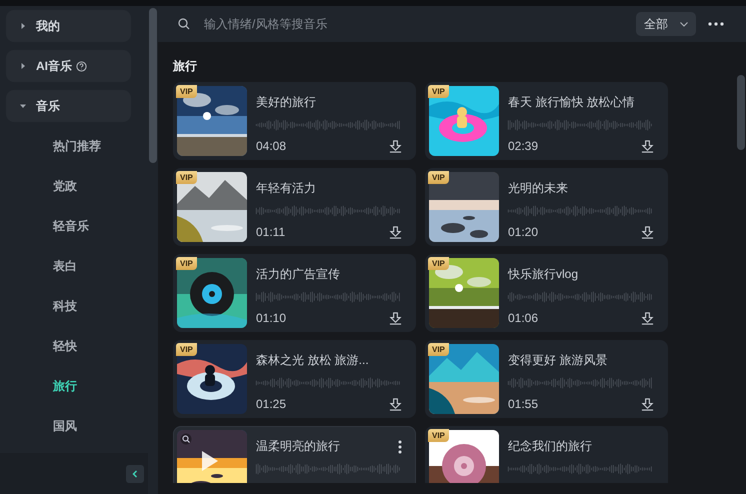  What do you see at coordinates (413, 24) in the screenshot?
I see `search-field: 输入情绪/风格等搜音乐` at bounding box center [413, 24].